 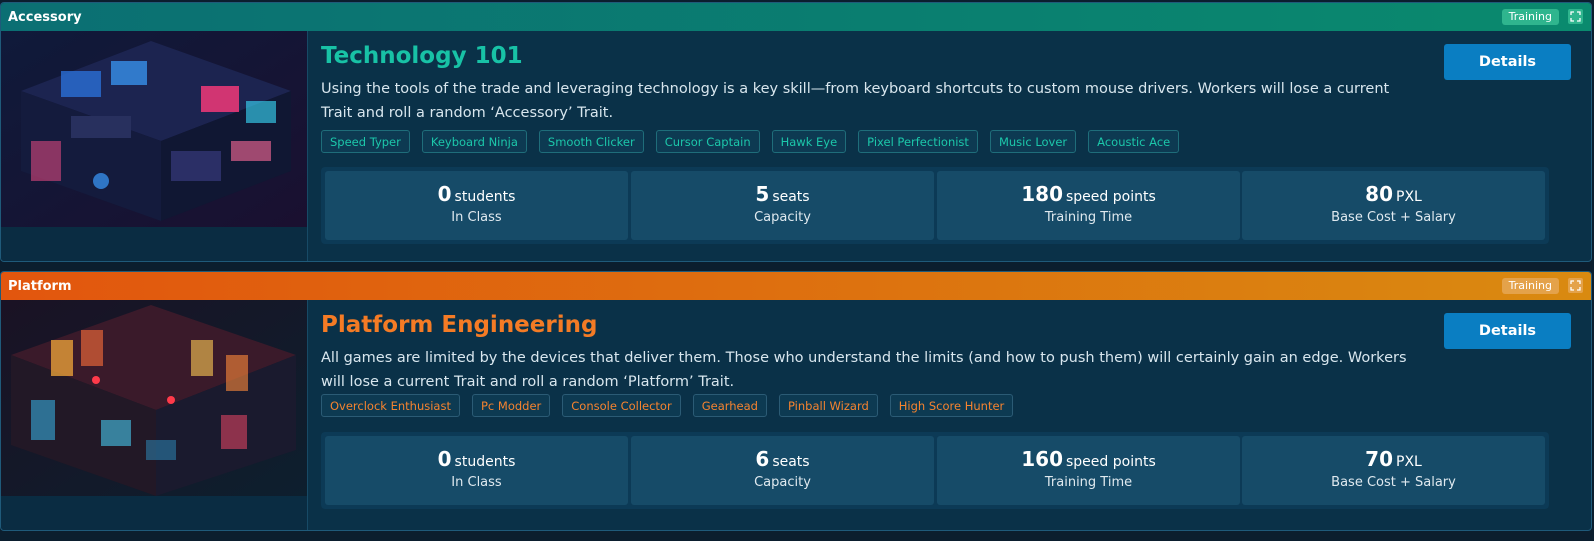 What do you see at coordinates (809, 141) in the screenshot?
I see `trait-tag: Hawk Eye` at bounding box center [809, 141].